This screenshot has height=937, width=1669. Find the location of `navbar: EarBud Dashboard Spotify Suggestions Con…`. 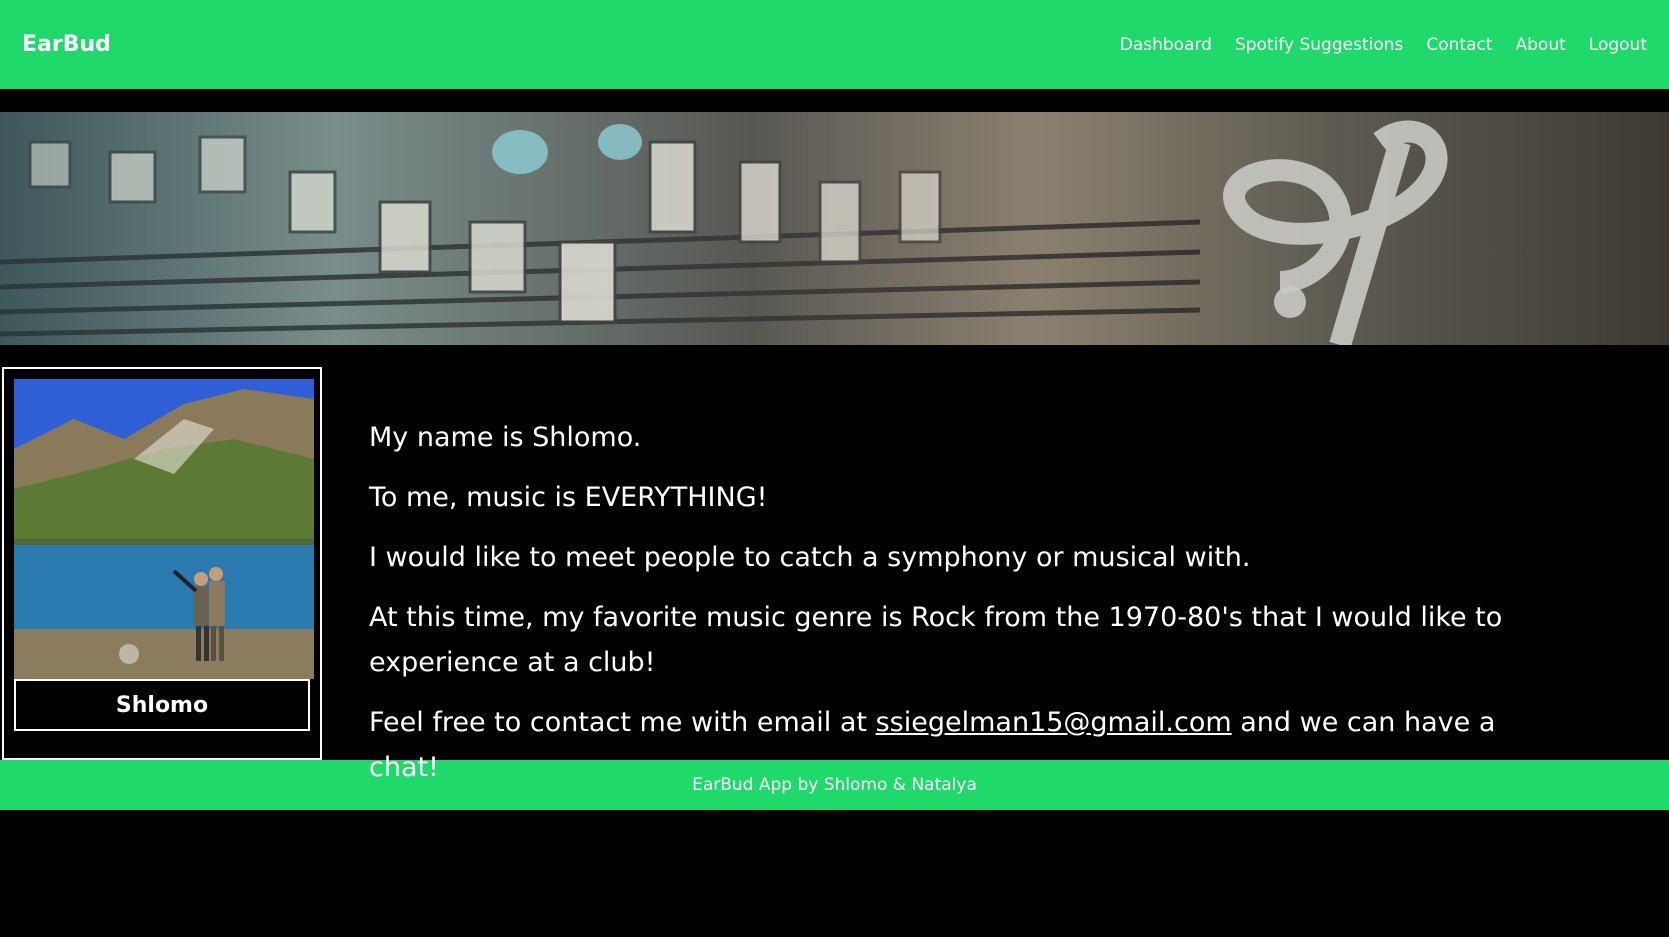

navbar: EarBud Dashboard Spotify Suggestions Con… is located at coordinates (834, 44).